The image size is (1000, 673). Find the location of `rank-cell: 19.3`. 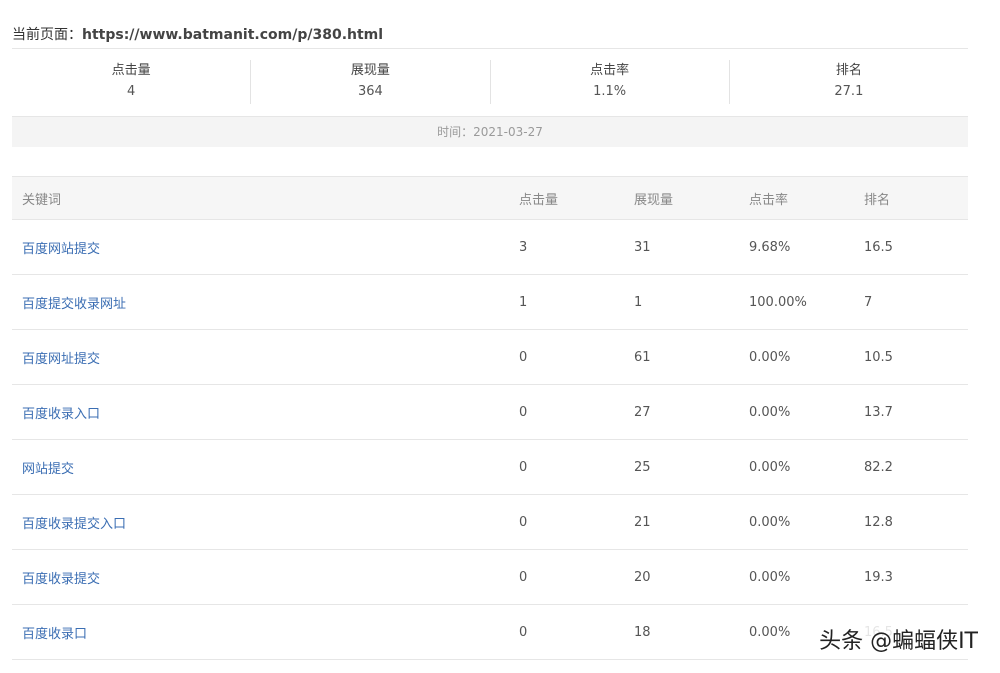

rank-cell: 19.3 is located at coordinates (911, 577).